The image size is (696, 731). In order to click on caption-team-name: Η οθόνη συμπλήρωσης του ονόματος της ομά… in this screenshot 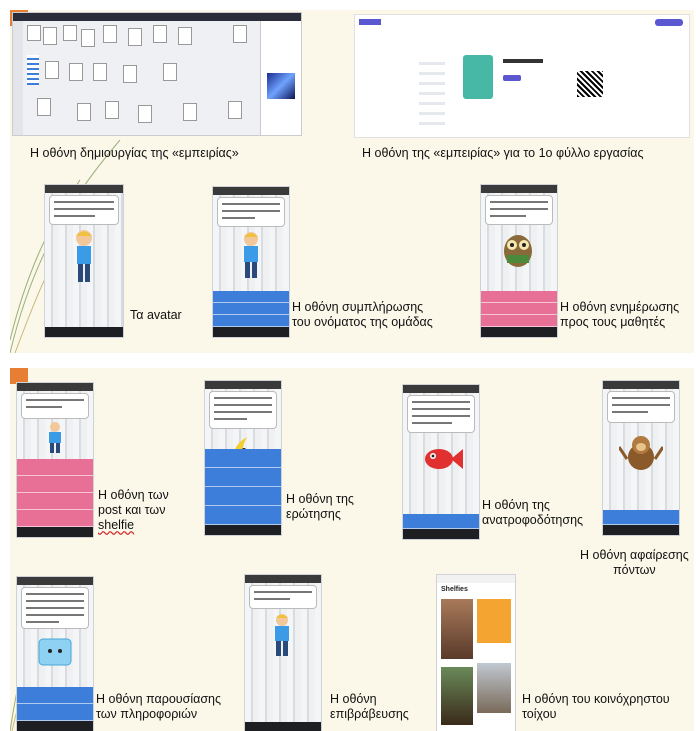, I will do `click(362, 314)`.